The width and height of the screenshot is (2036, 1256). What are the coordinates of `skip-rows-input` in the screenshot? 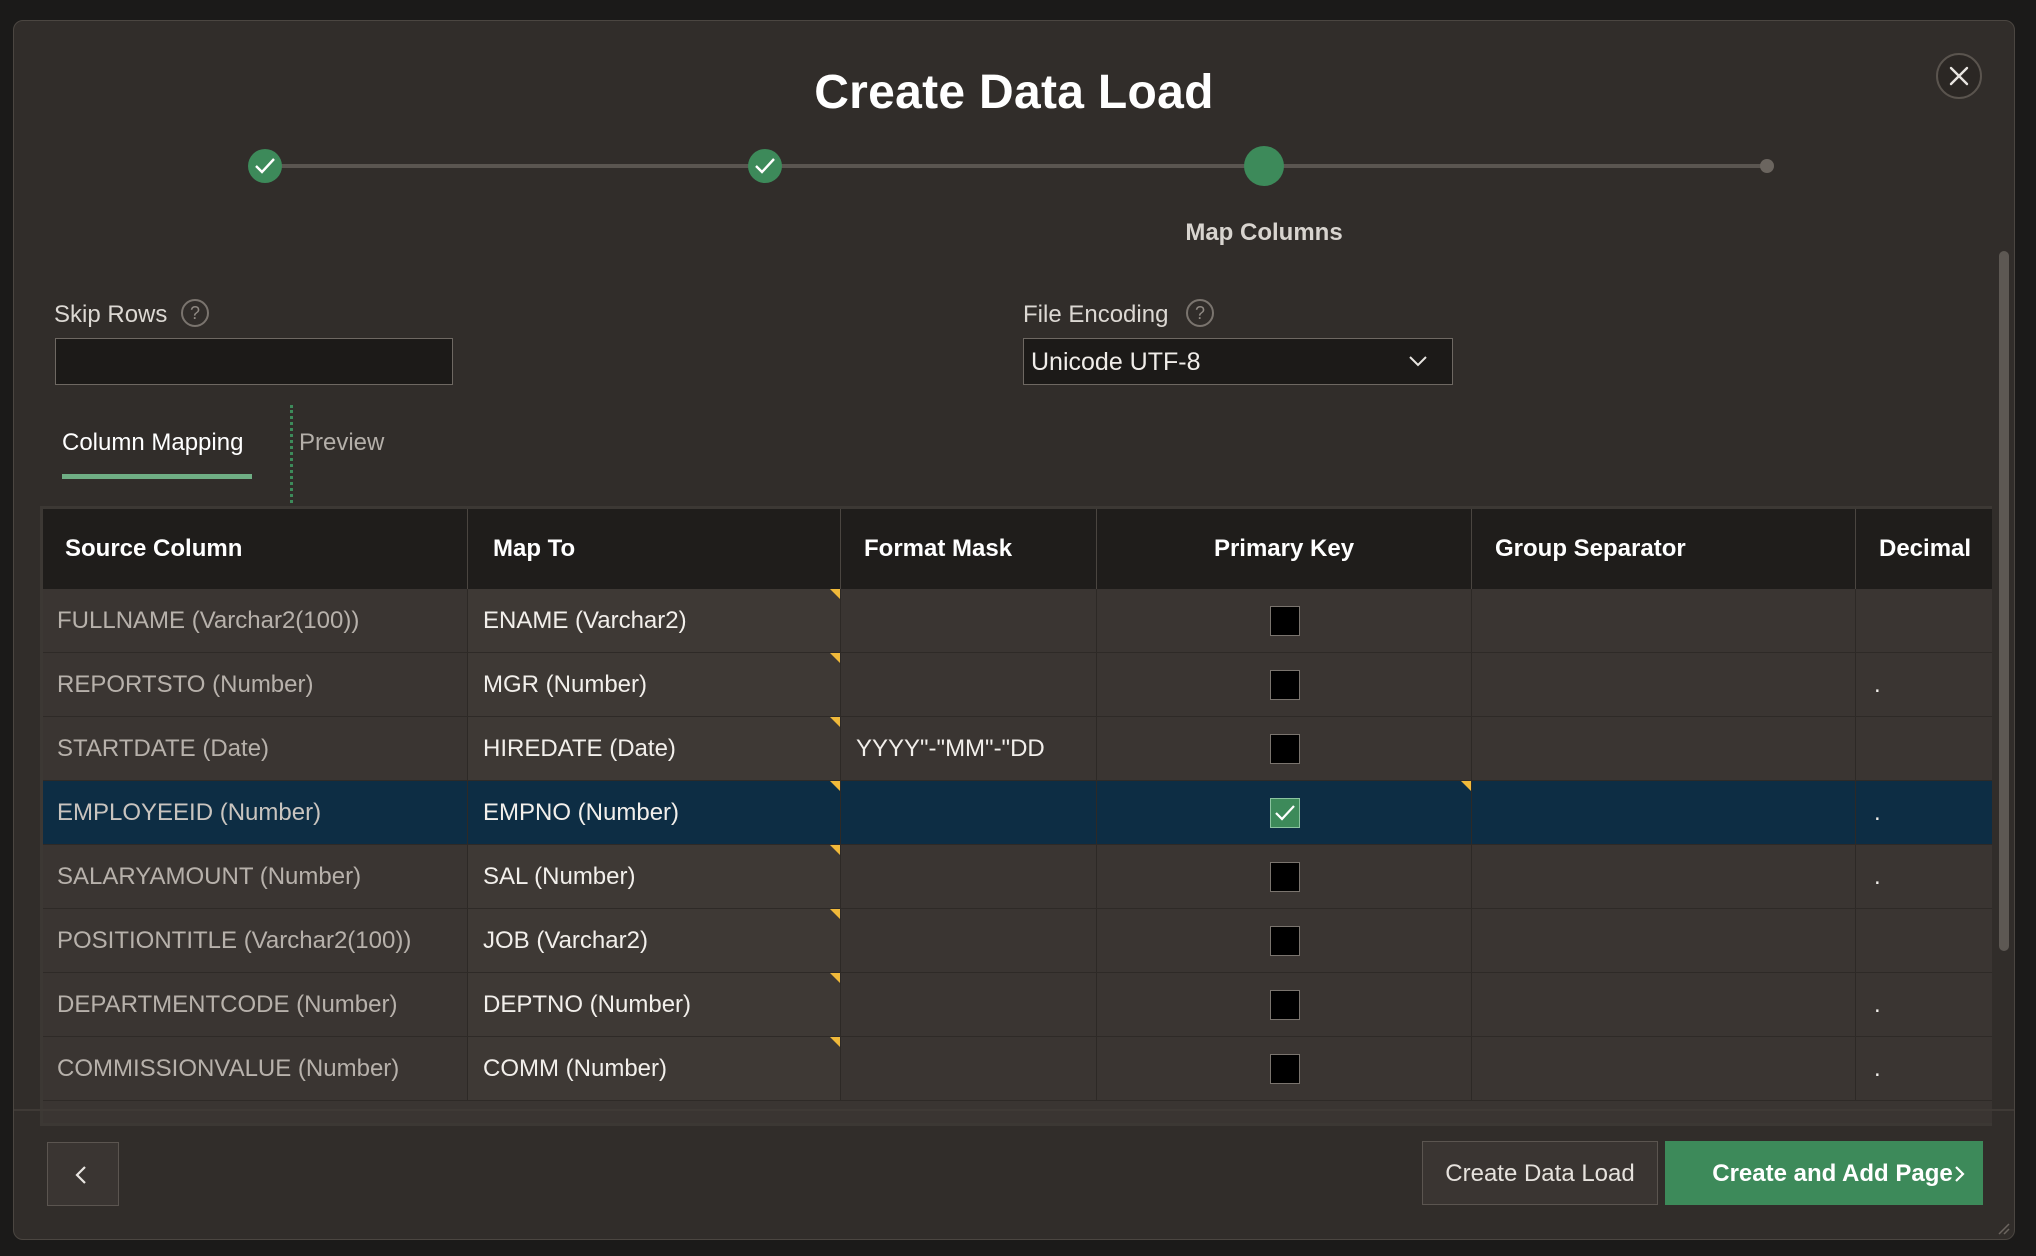 It's located at (254, 361).